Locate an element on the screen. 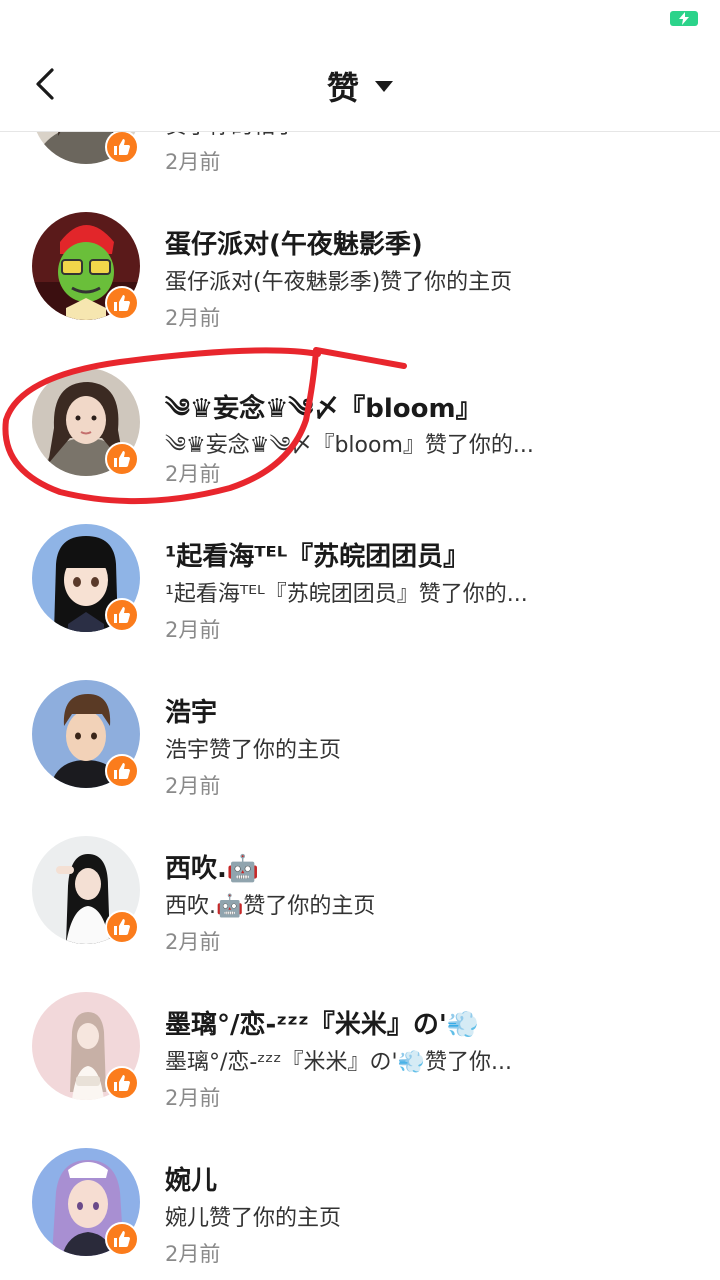 This screenshot has height=1280, width=720. user-name: 墨璃°/恋-ᶻᶻᶻ『米米』の'💨 is located at coordinates (322, 1025).